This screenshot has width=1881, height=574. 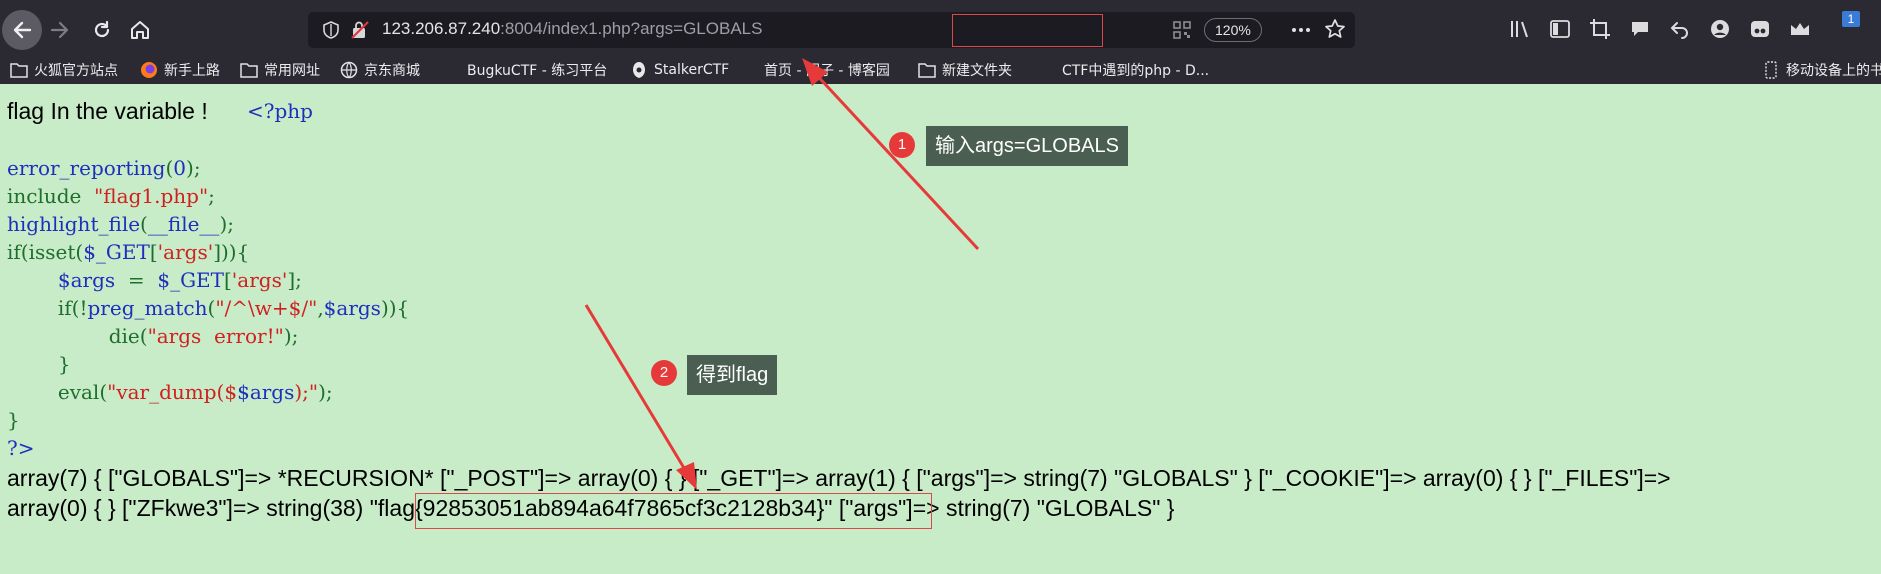 I want to click on forward-button, so click(x=60, y=30).